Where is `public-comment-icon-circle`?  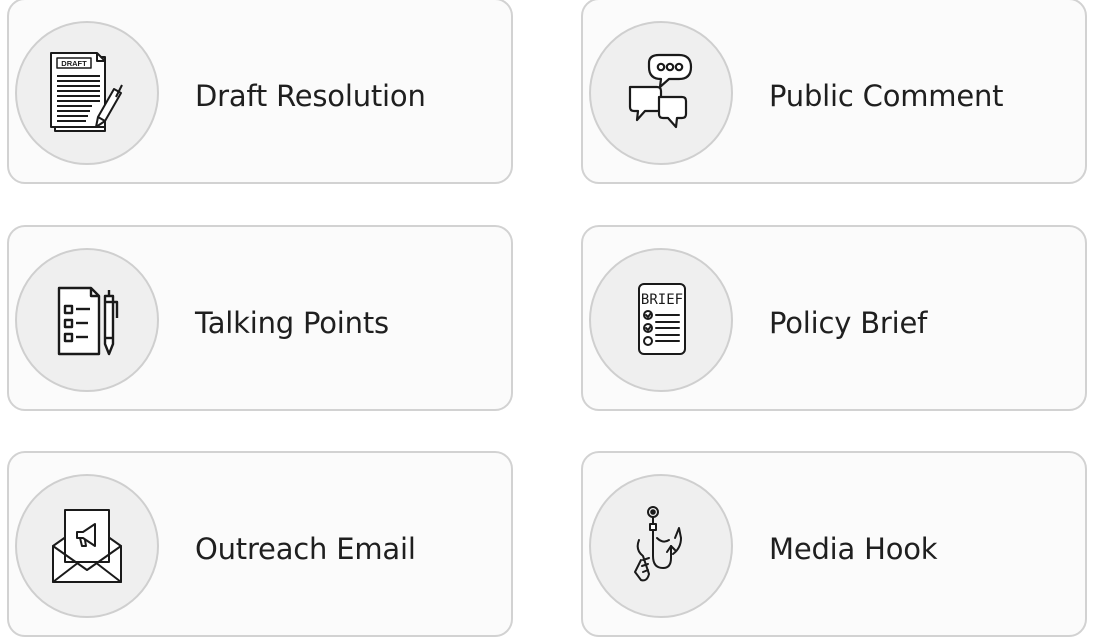 public-comment-icon-circle is located at coordinates (661, 93).